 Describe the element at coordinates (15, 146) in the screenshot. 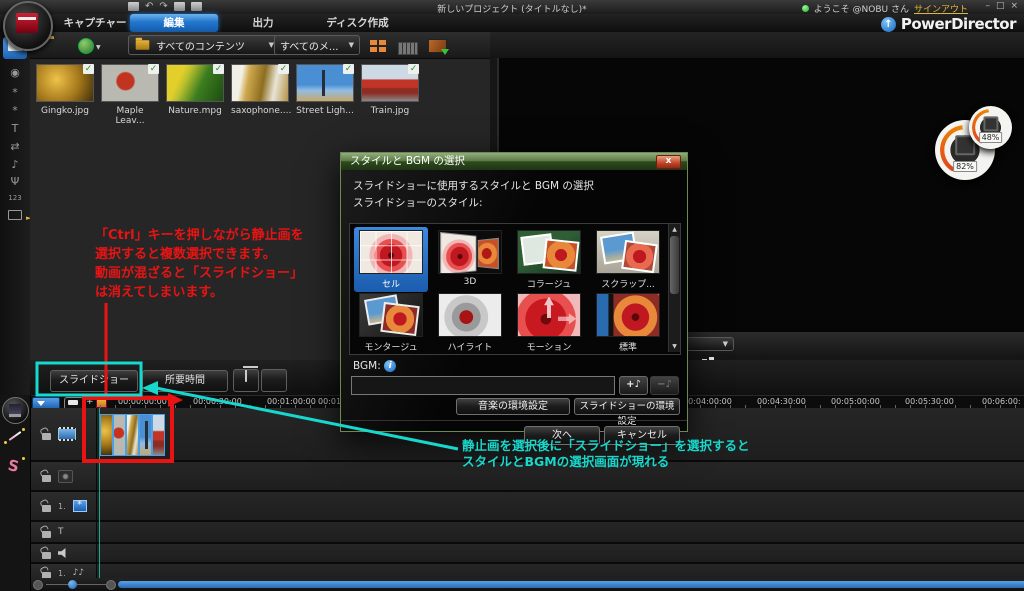

I see `transition-room-button: ⇄` at that location.